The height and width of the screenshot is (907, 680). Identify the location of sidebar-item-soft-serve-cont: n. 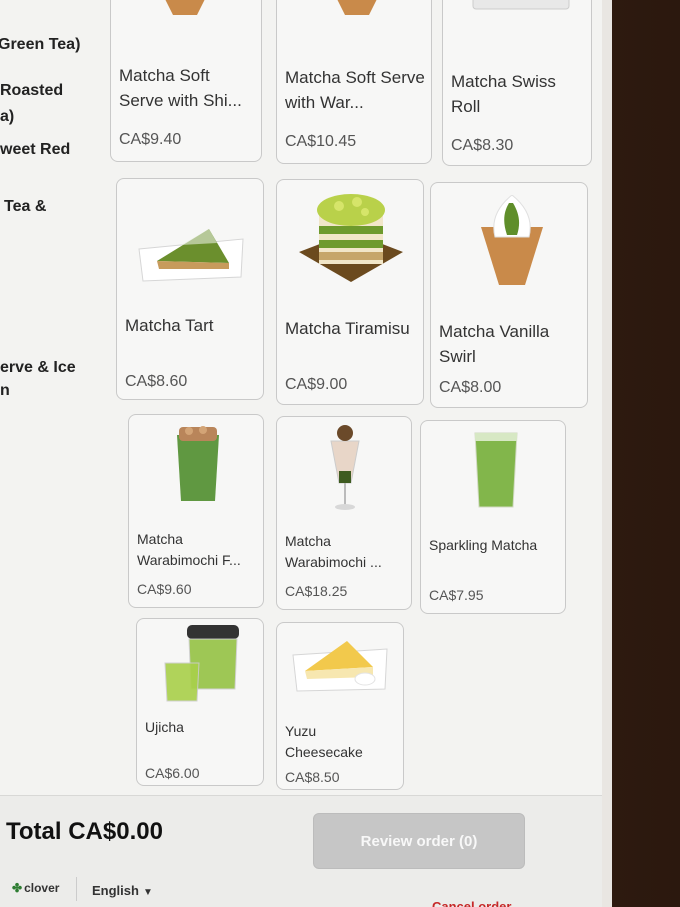
(5, 391).